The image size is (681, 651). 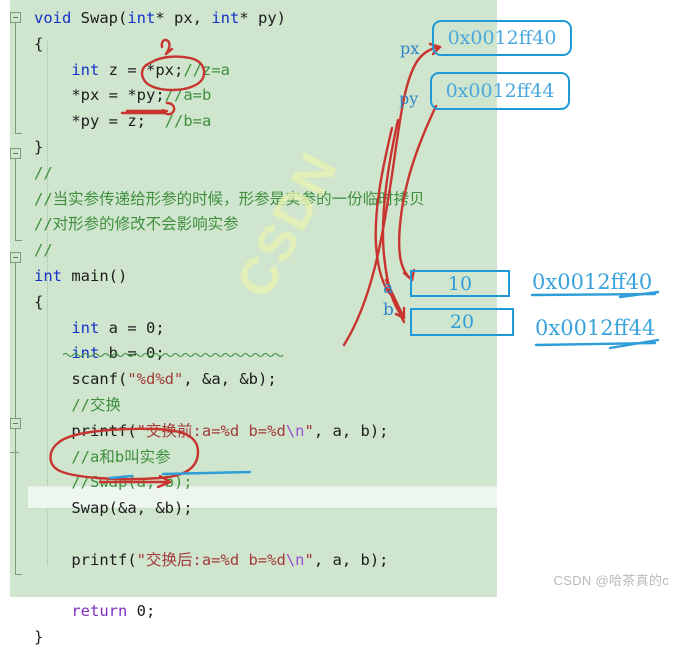 I want to click on code-token: return, so click(x=99, y=611).